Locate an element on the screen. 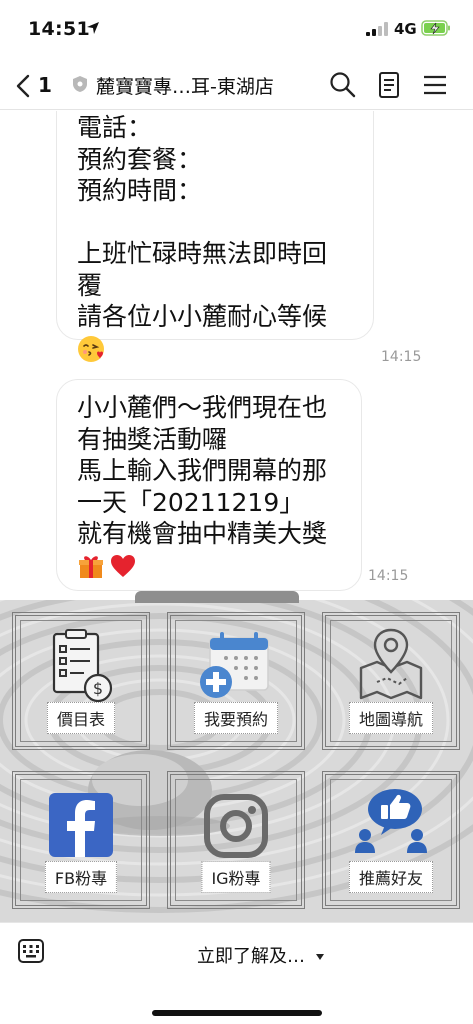  caret-down-icon is located at coordinates (319, 957).